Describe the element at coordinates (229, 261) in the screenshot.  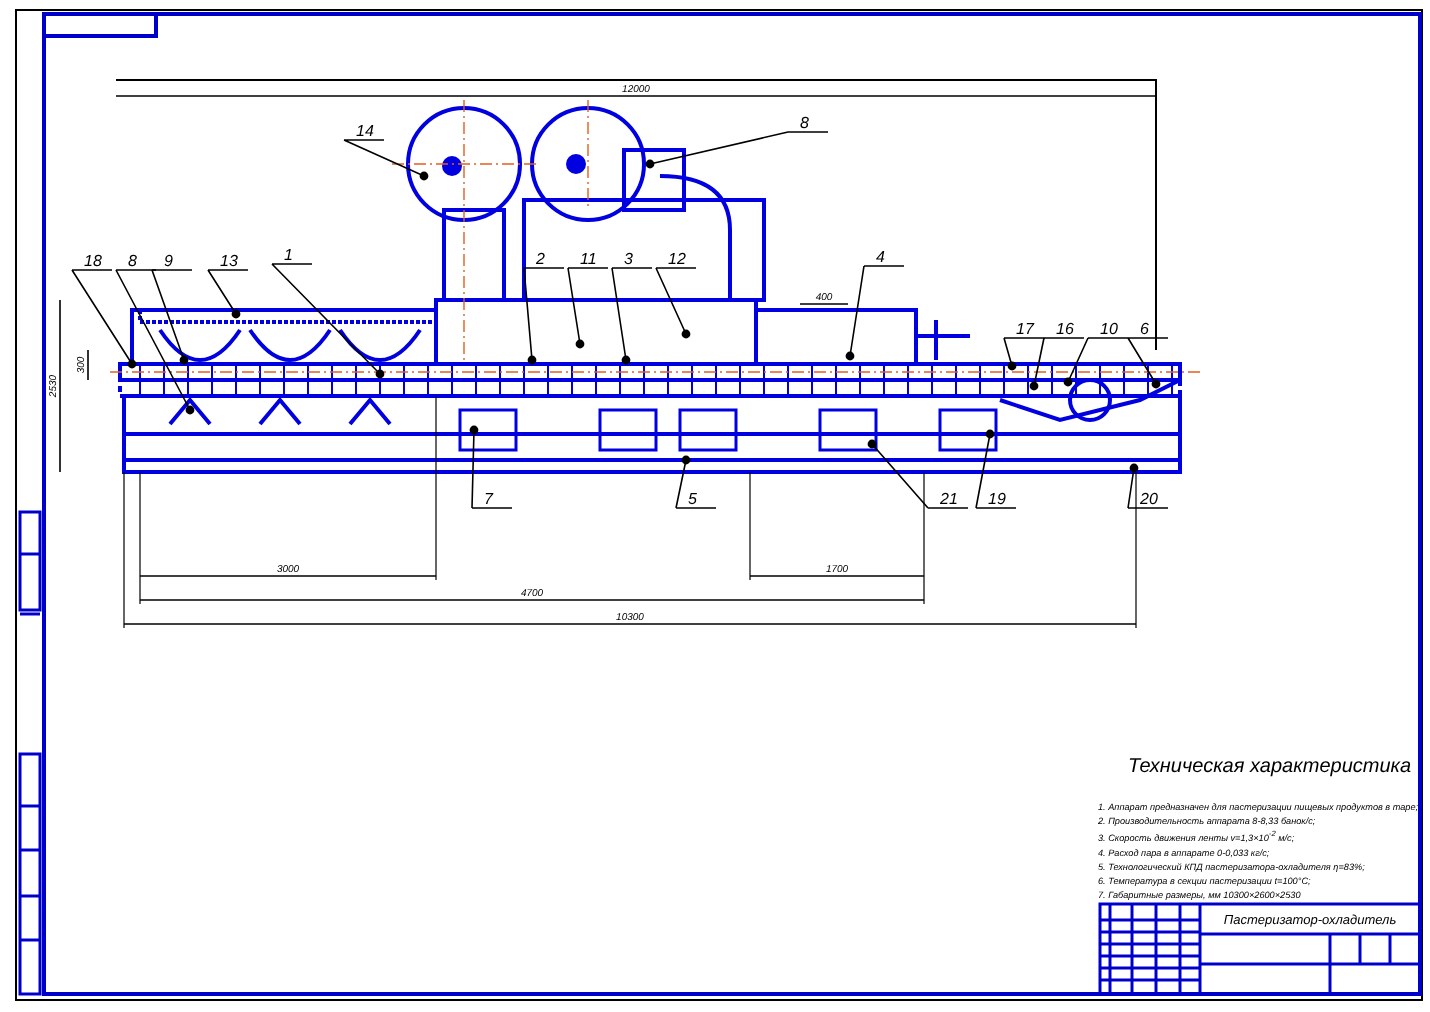
I see `callout-number: 13` at that location.